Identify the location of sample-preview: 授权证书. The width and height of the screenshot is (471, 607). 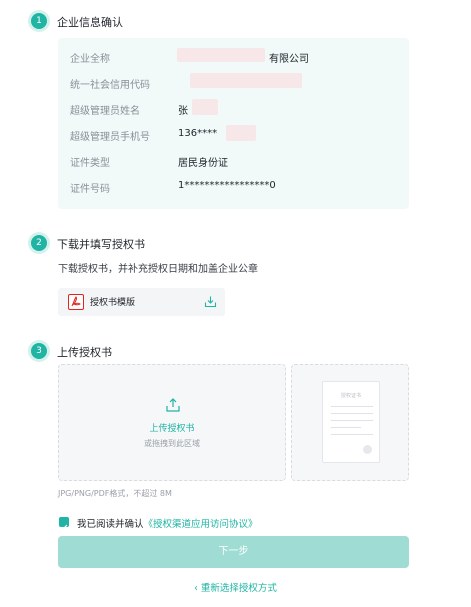
(350, 422).